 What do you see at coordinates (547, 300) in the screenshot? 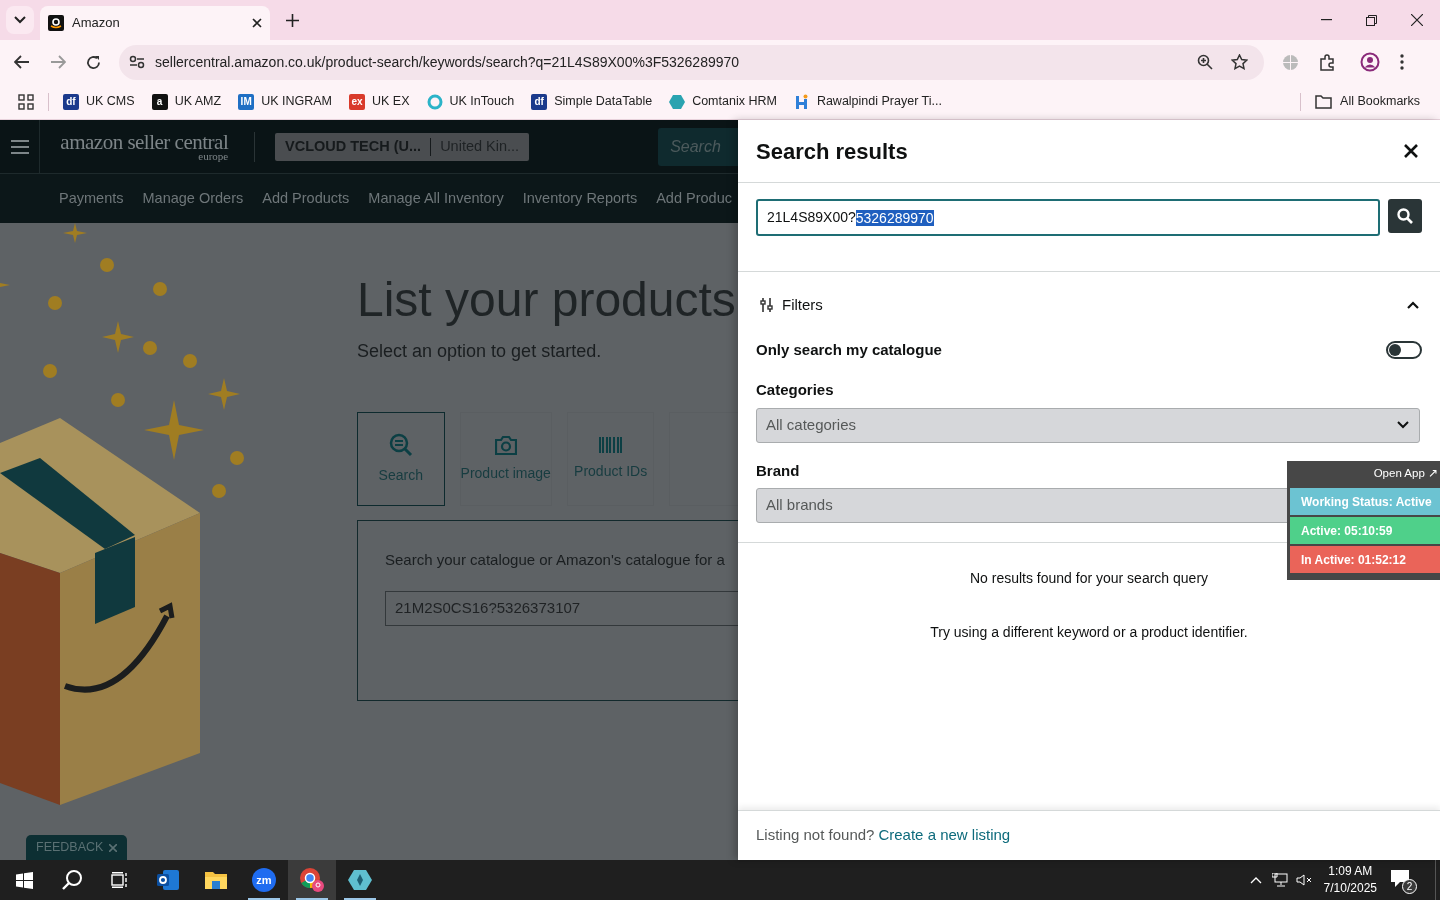
I see `page-title: List your products` at bounding box center [547, 300].